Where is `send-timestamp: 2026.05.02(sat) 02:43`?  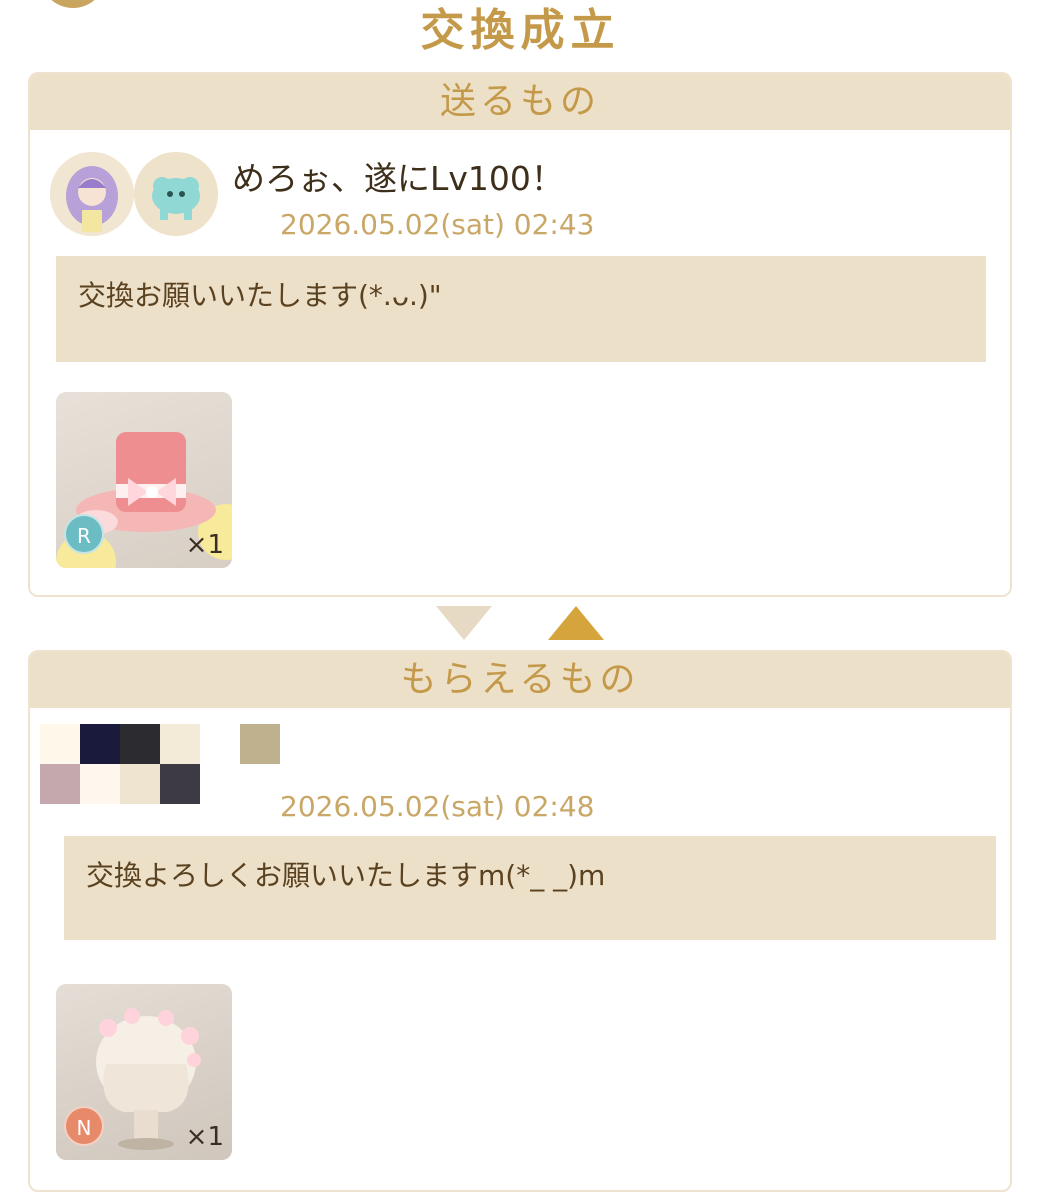 send-timestamp: 2026.05.02(sat) 02:43 is located at coordinates (437, 224).